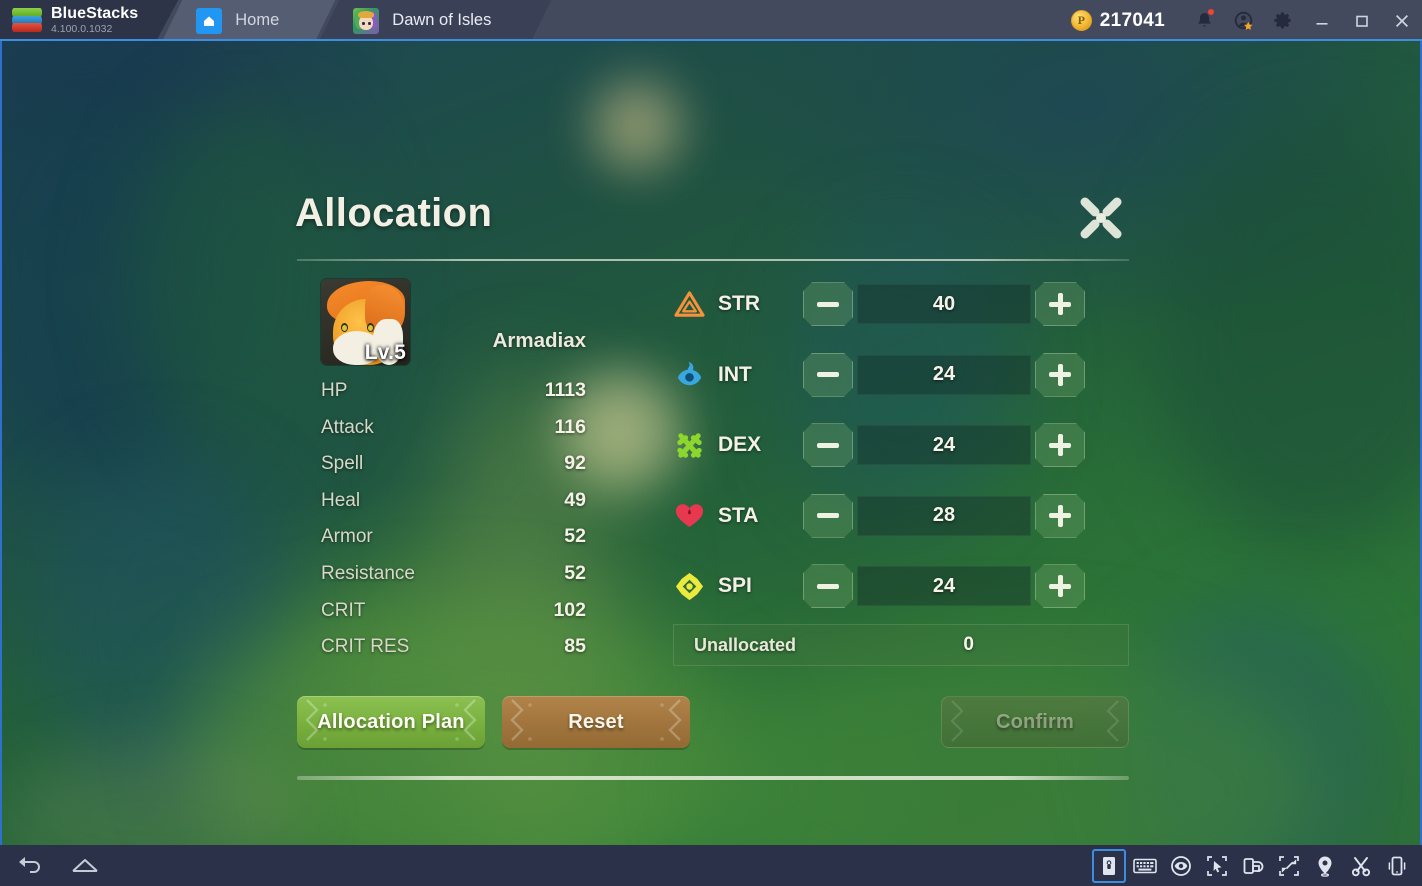 Image resolution: width=1422 pixels, height=886 pixels. I want to click on attribute-list: STR 40 INT 24 DEX 24 STA 28 SPI 24, so click(903, 445).